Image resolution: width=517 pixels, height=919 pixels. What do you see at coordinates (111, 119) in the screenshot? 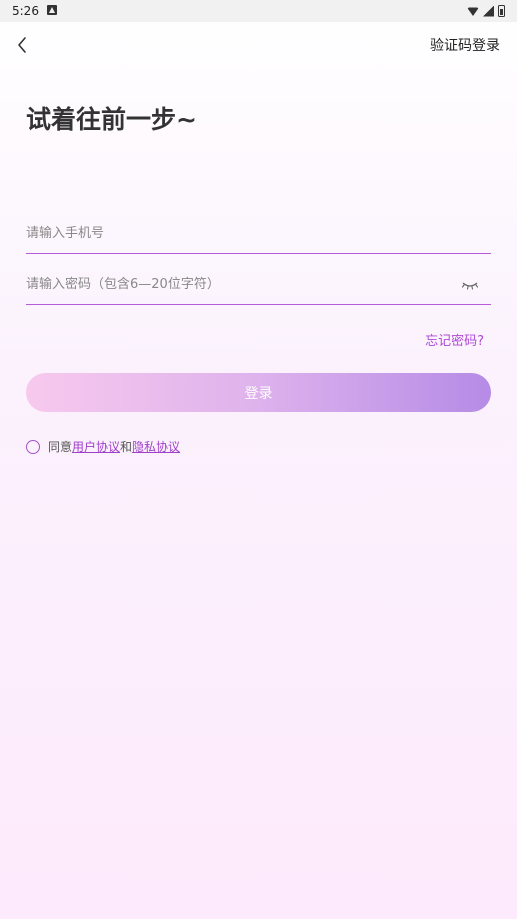
I see `page-title: 试着往前一步~` at bounding box center [111, 119].